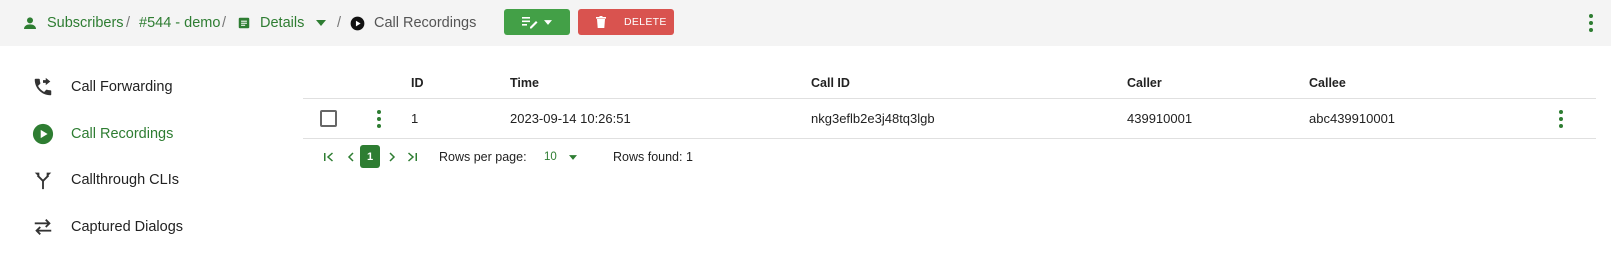 The width and height of the screenshot is (1611, 267). I want to click on rows-per-page-select: 10, so click(560, 157).